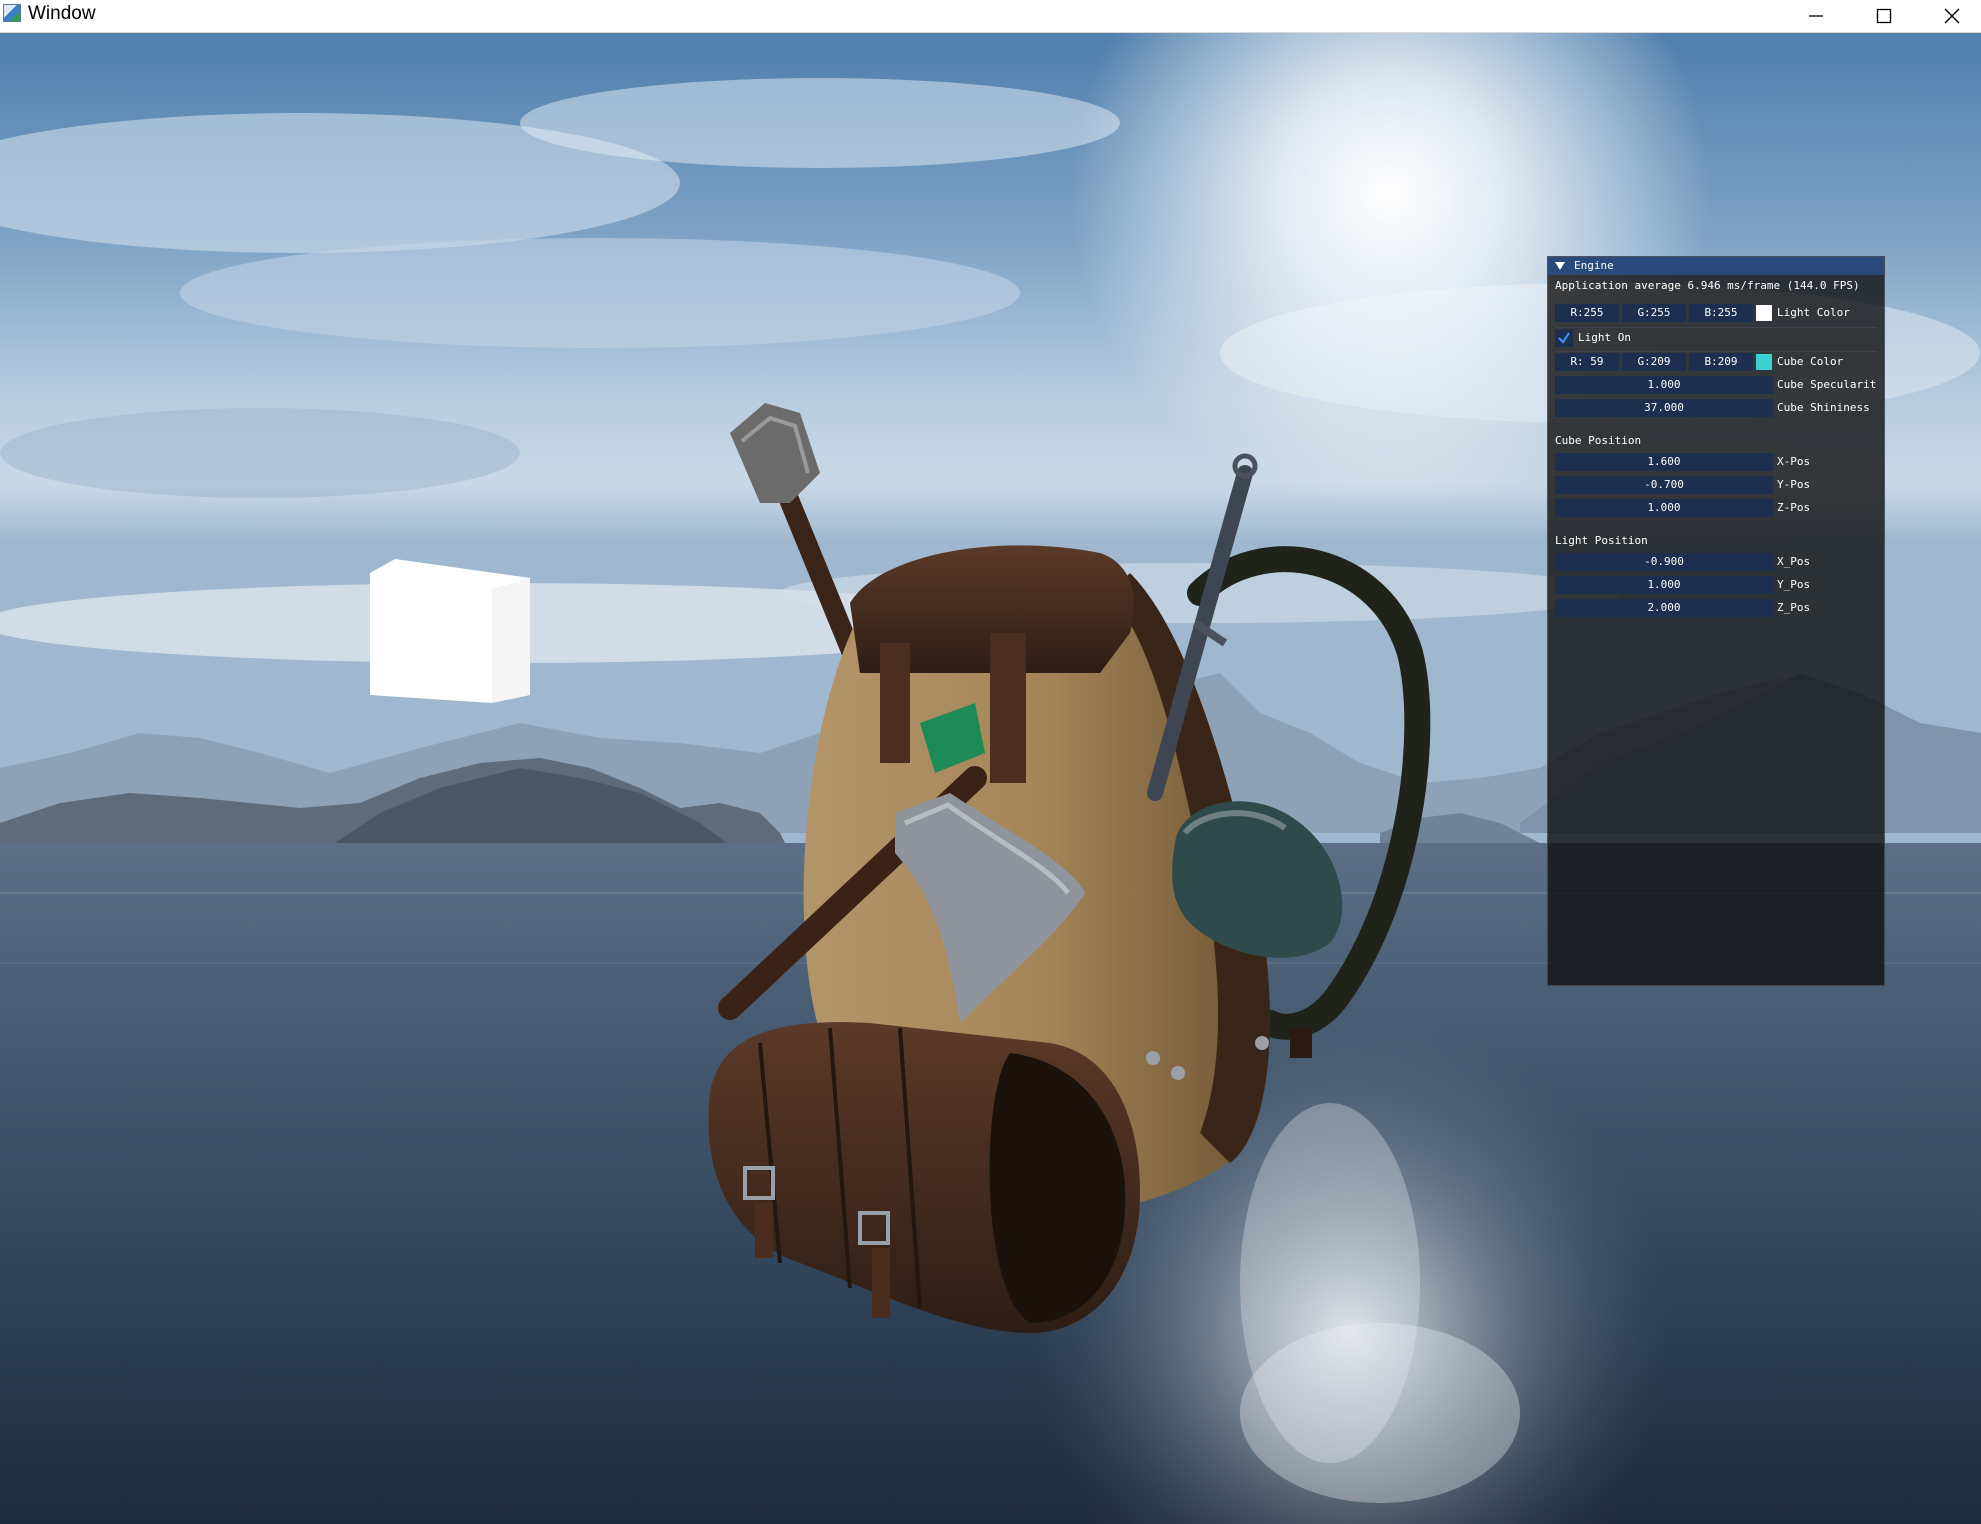  What do you see at coordinates (1794, 584) in the screenshot?
I see `light-y-pos-label: Y_Pos` at bounding box center [1794, 584].